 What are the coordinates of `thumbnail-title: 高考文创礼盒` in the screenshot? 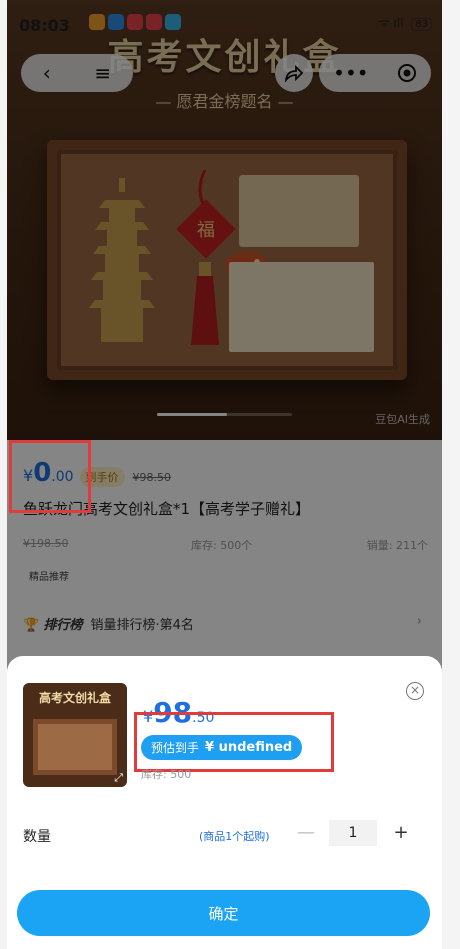 It's located at (74, 698).